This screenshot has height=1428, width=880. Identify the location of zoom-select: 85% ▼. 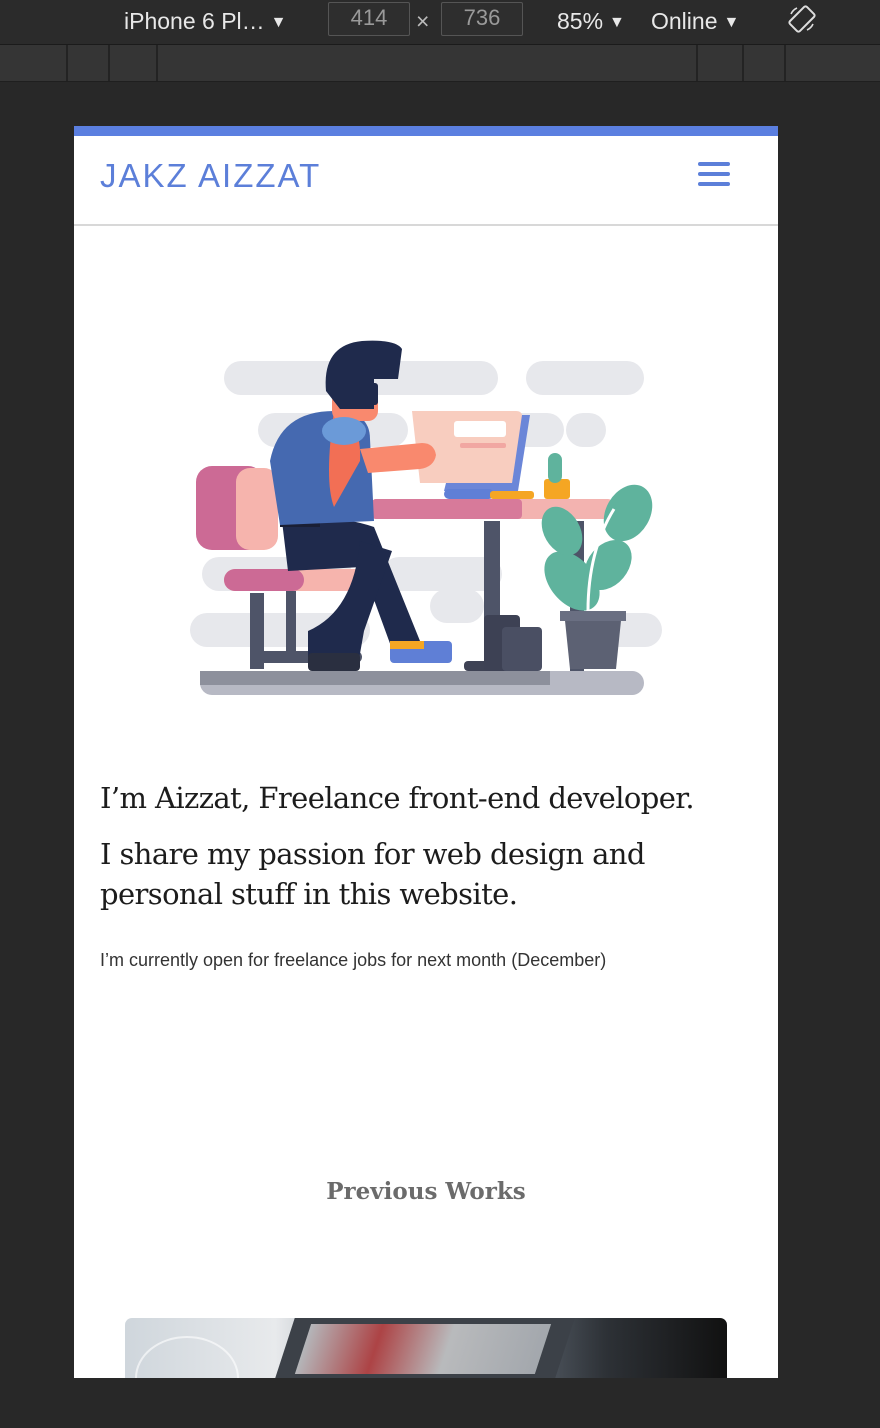
(591, 22).